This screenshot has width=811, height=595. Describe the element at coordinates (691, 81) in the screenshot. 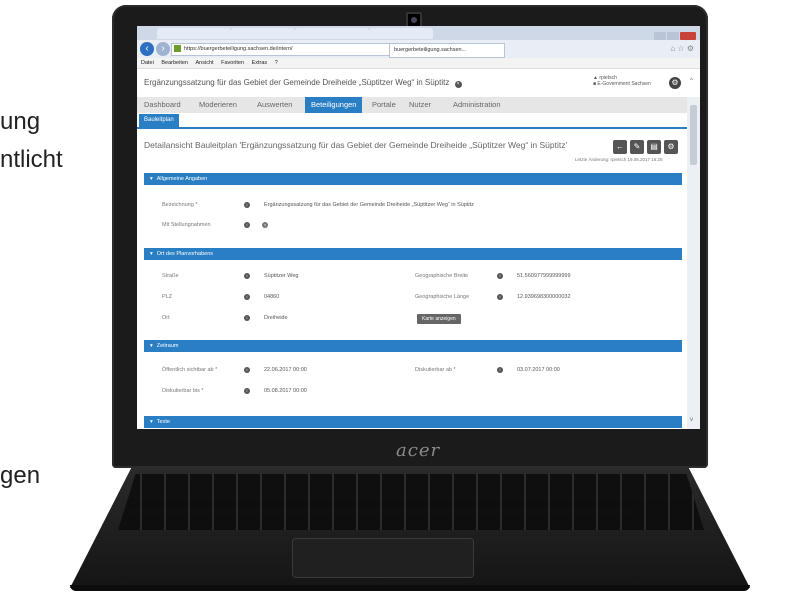

I see `scroll-up-icon: ^` at that location.